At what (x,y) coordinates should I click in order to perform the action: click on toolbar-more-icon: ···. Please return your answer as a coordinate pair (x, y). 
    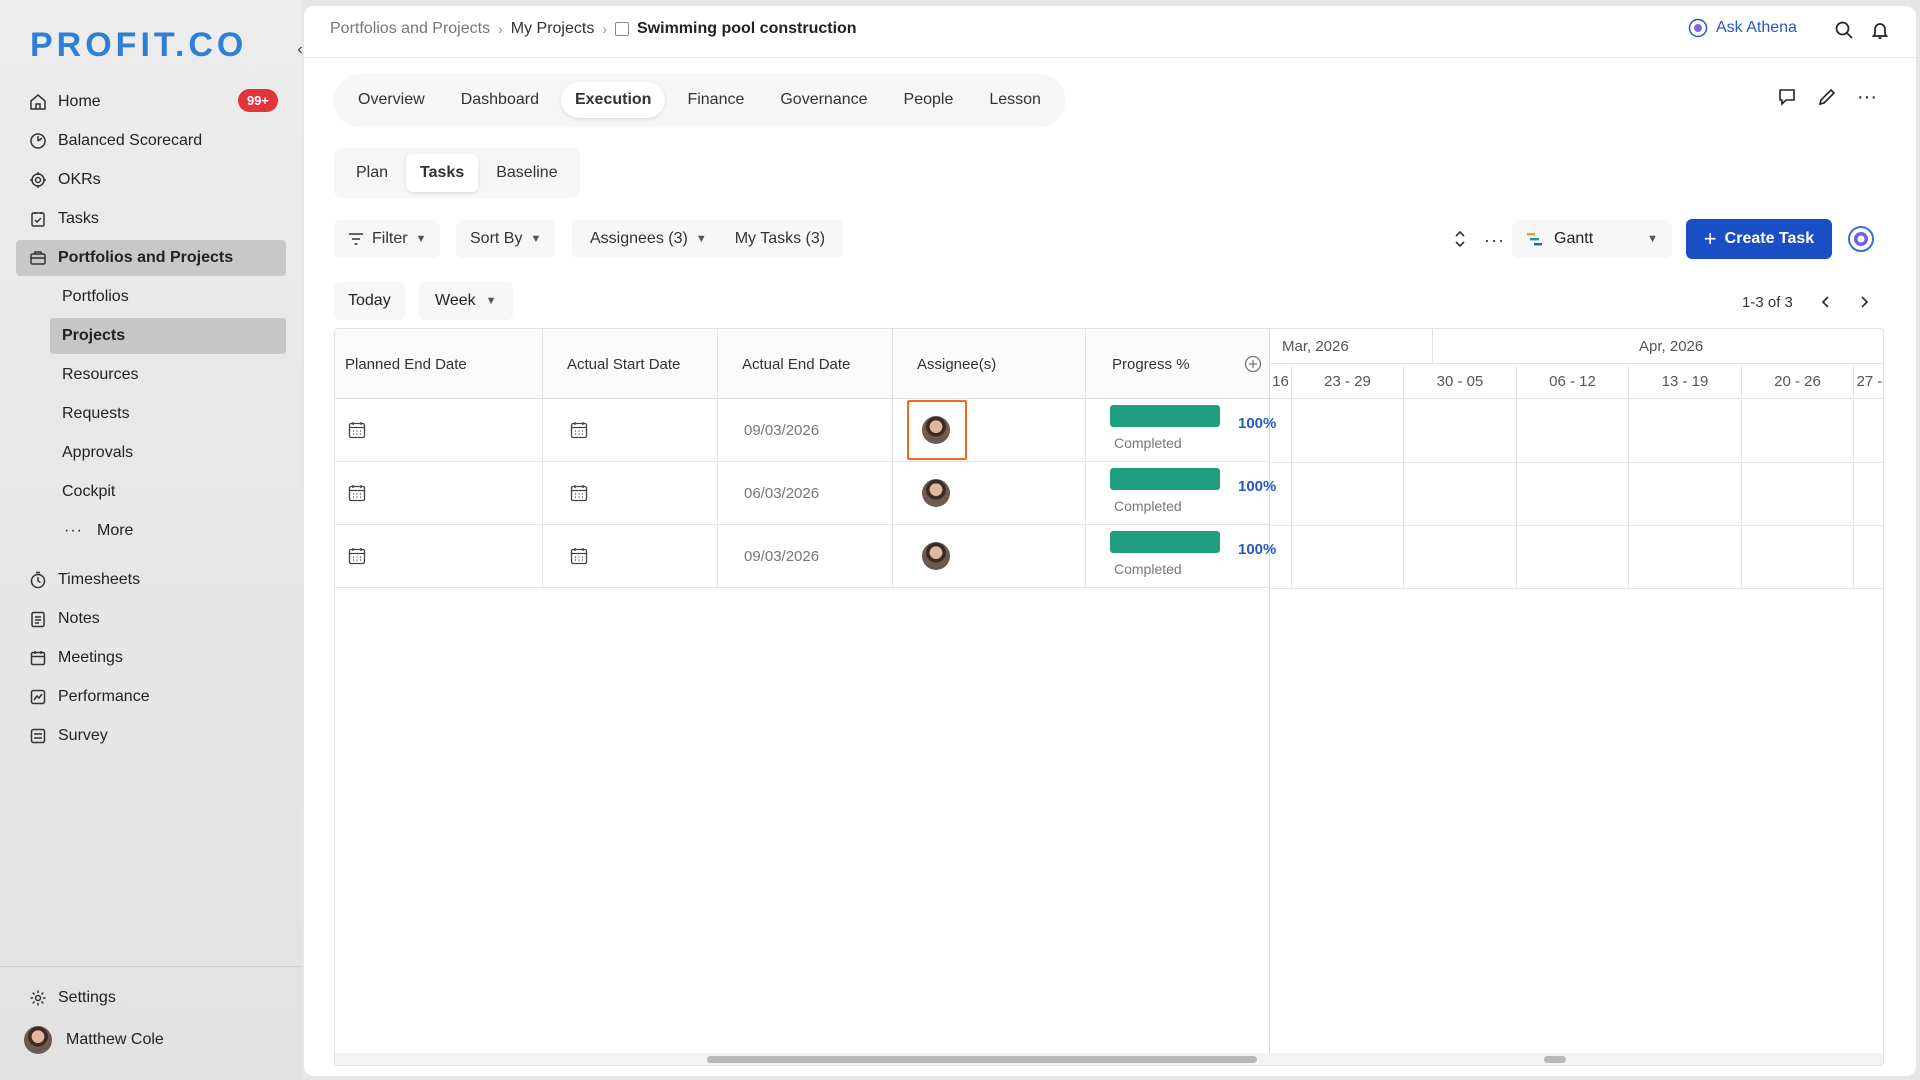
    Looking at the image, I should click on (1494, 240).